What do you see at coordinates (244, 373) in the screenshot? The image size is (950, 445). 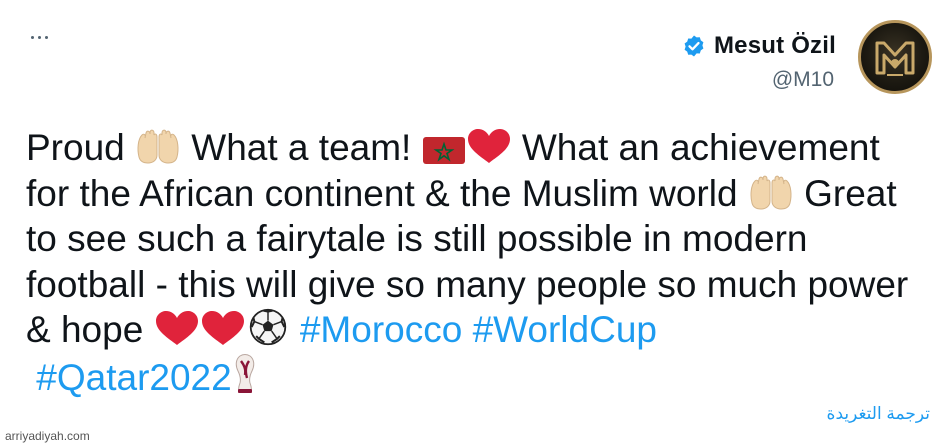 I see `world-cup-trophy-icon` at bounding box center [244, 373].